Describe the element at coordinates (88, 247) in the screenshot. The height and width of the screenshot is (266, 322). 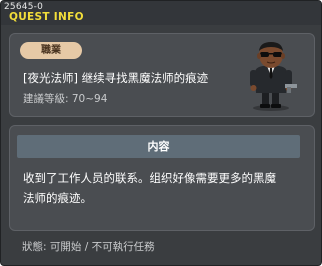
I see `quest-status: 狀態: 可開始 / 不可執行任務` at that location.